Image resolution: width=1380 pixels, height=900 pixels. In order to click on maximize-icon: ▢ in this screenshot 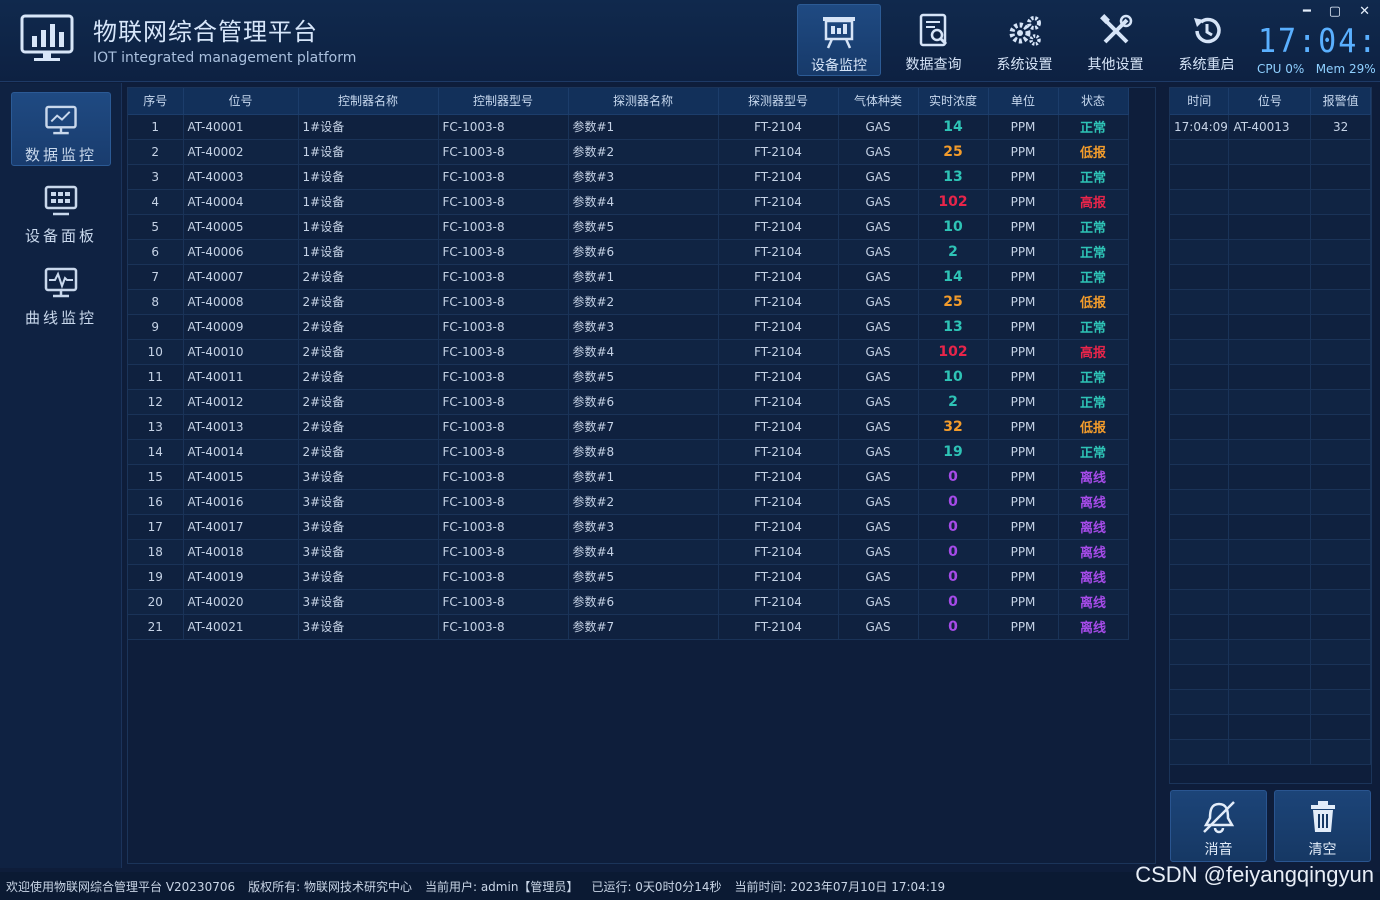, I will do `click(1335, 11)`.